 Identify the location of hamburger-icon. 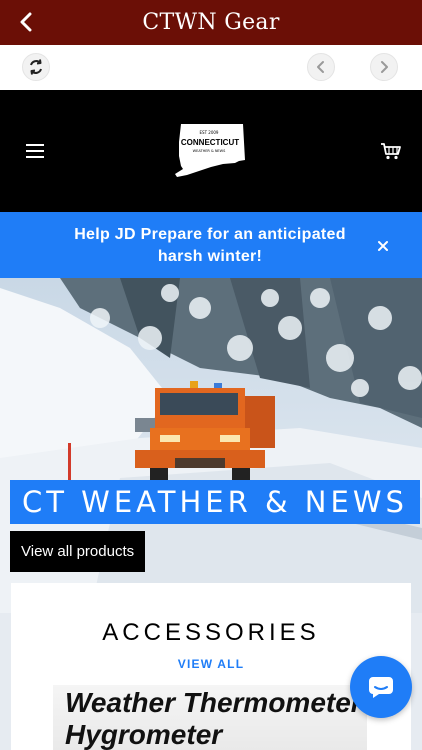
(35, 145).